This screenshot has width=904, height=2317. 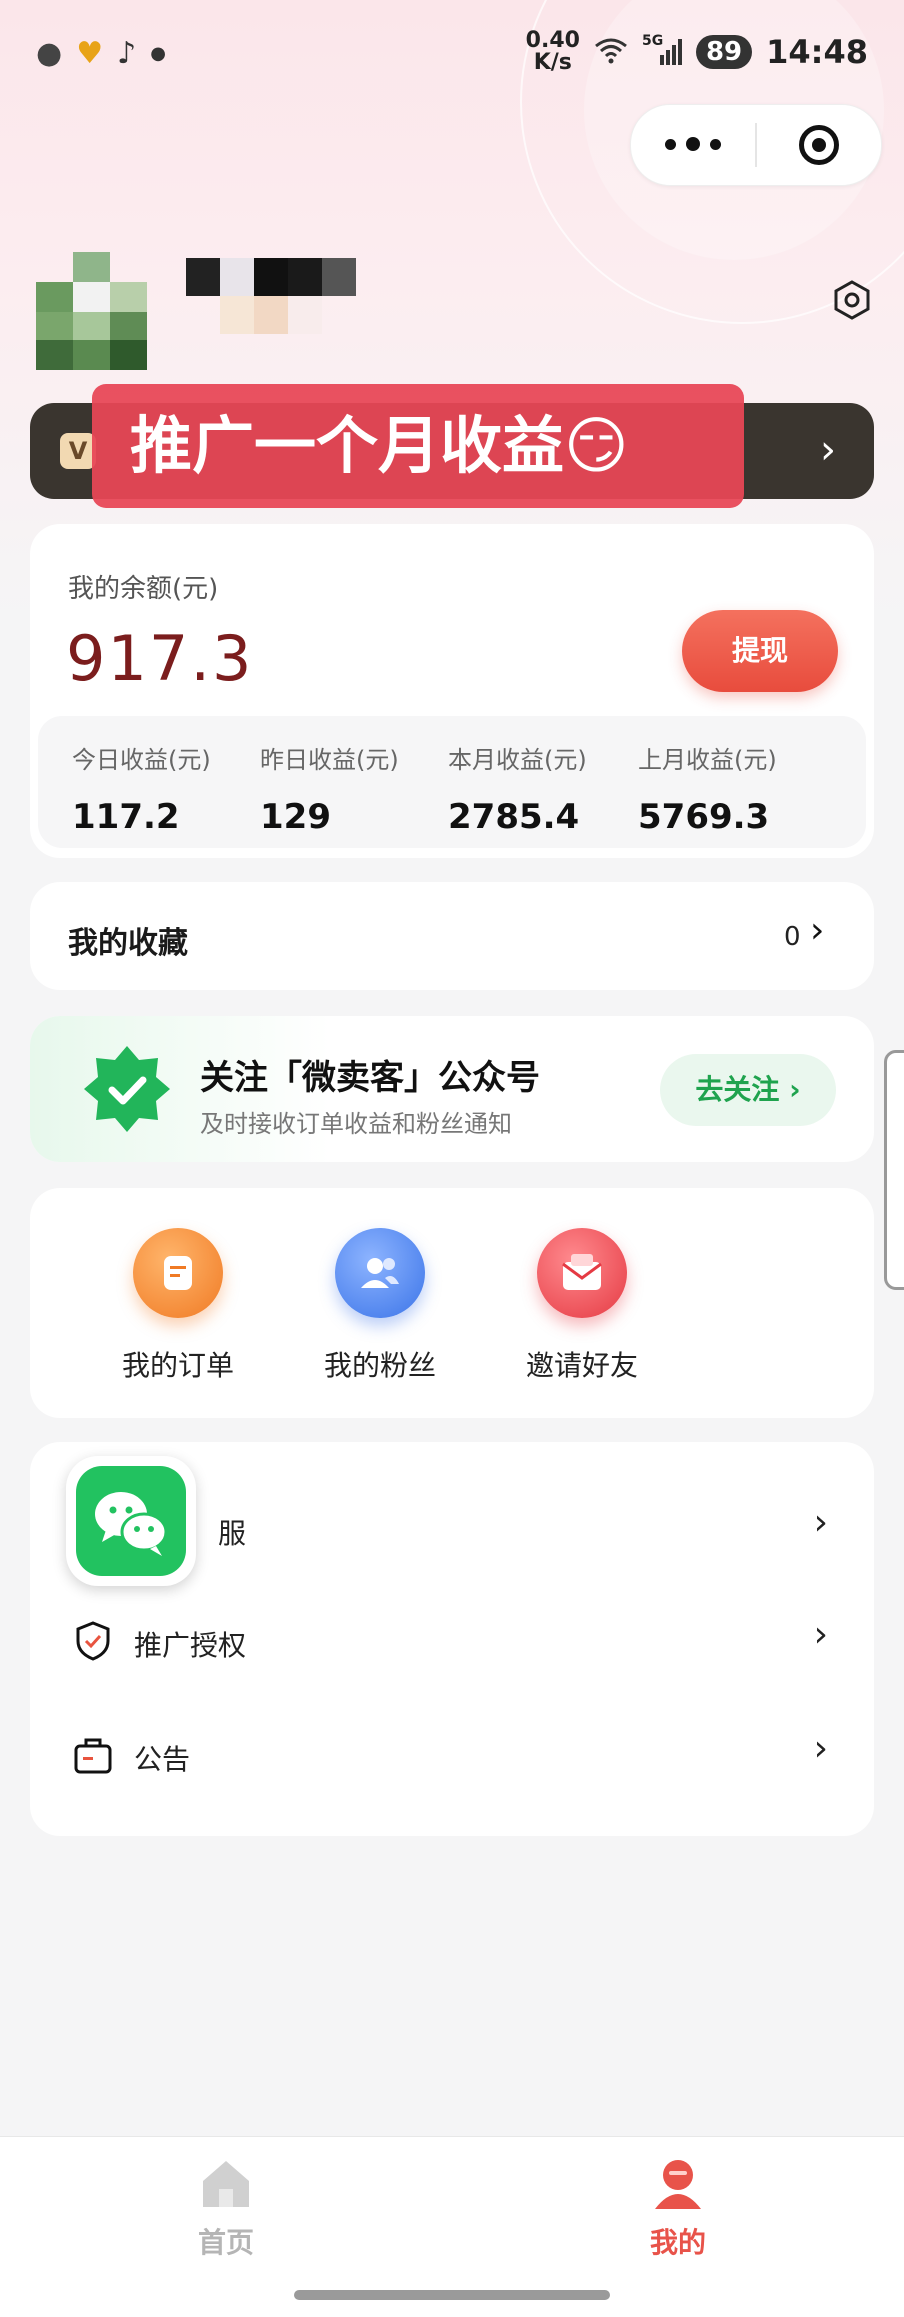 I want to click on verified-badge-icon, so click(x=127, y=1089).